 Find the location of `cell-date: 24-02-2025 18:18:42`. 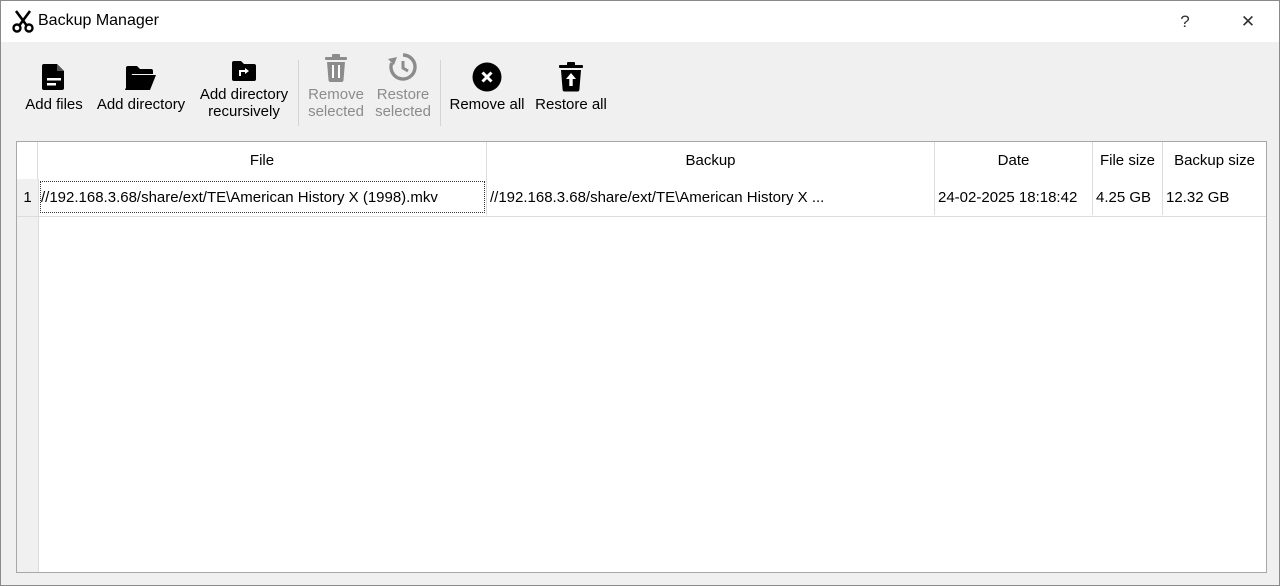

cell-date: 24-02-2025 18:18:42 is located at coordinates (1014, 197).